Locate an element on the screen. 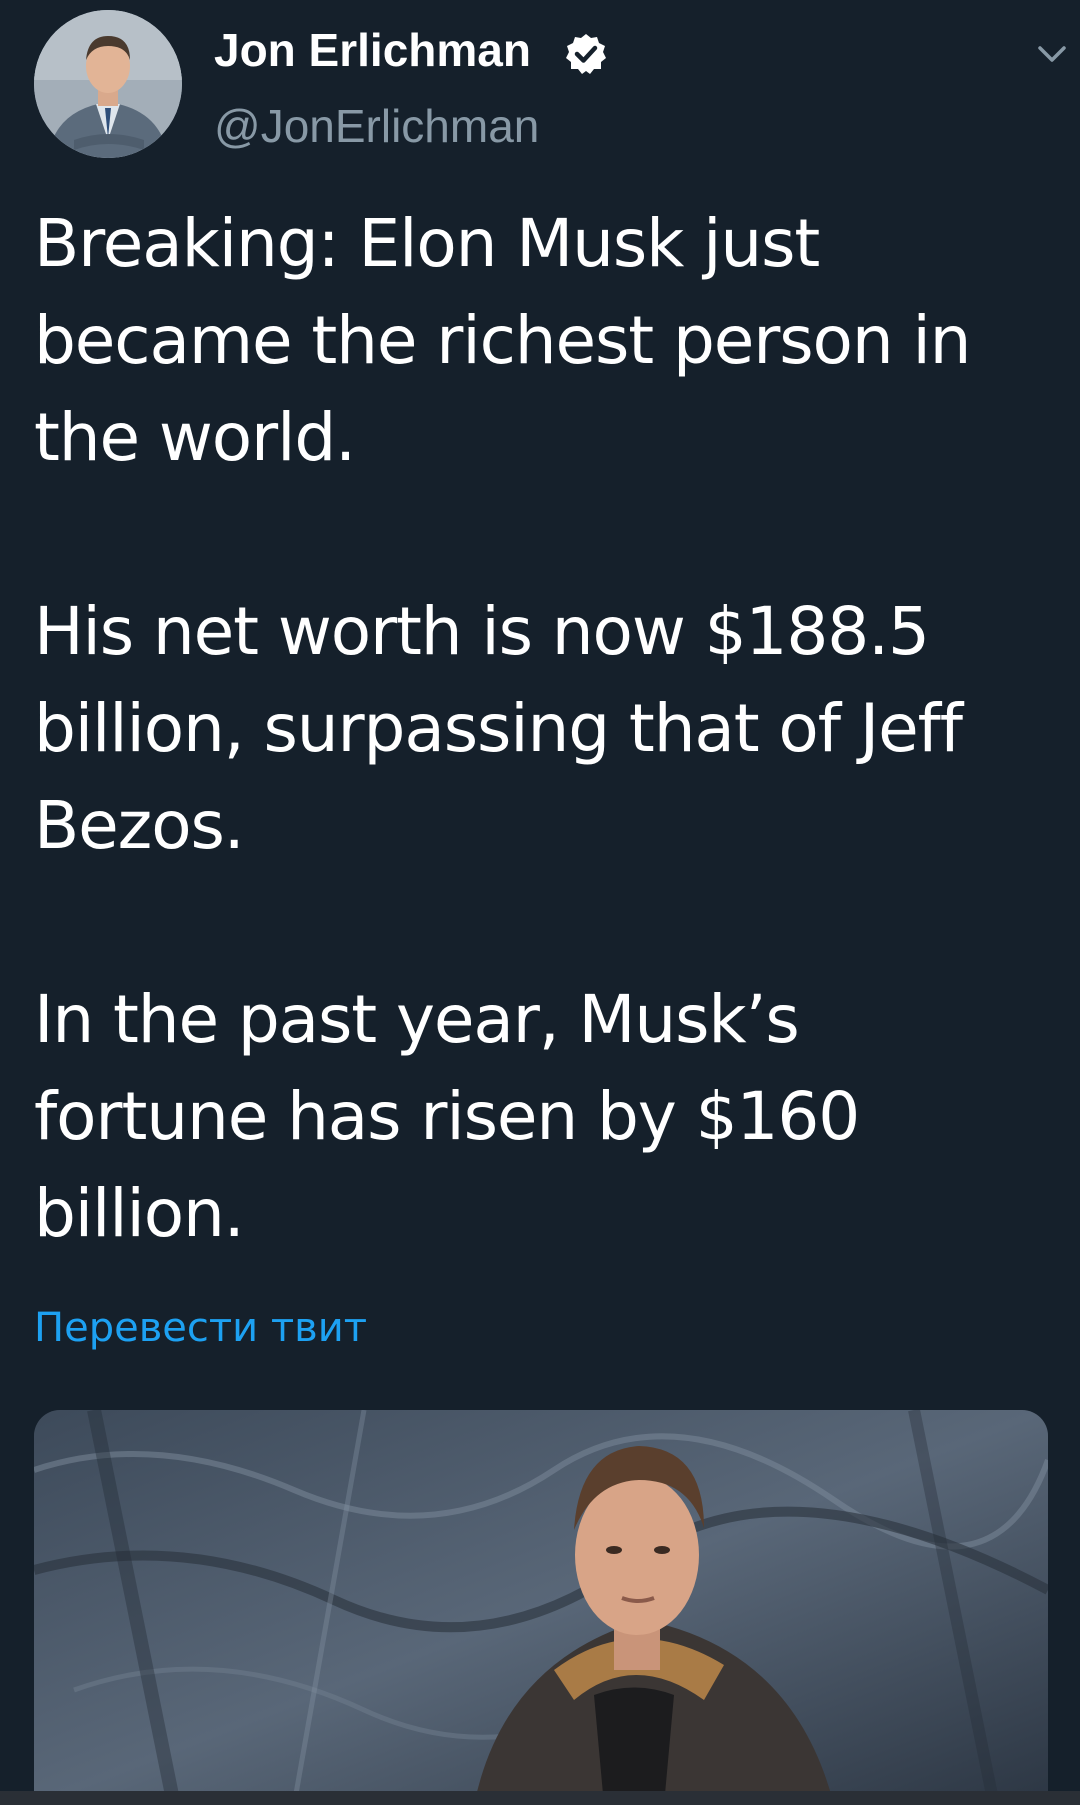 This screenshot has height=1805, width=1080. author-name: Jon Erlichman is located at coordinates (372, 50).